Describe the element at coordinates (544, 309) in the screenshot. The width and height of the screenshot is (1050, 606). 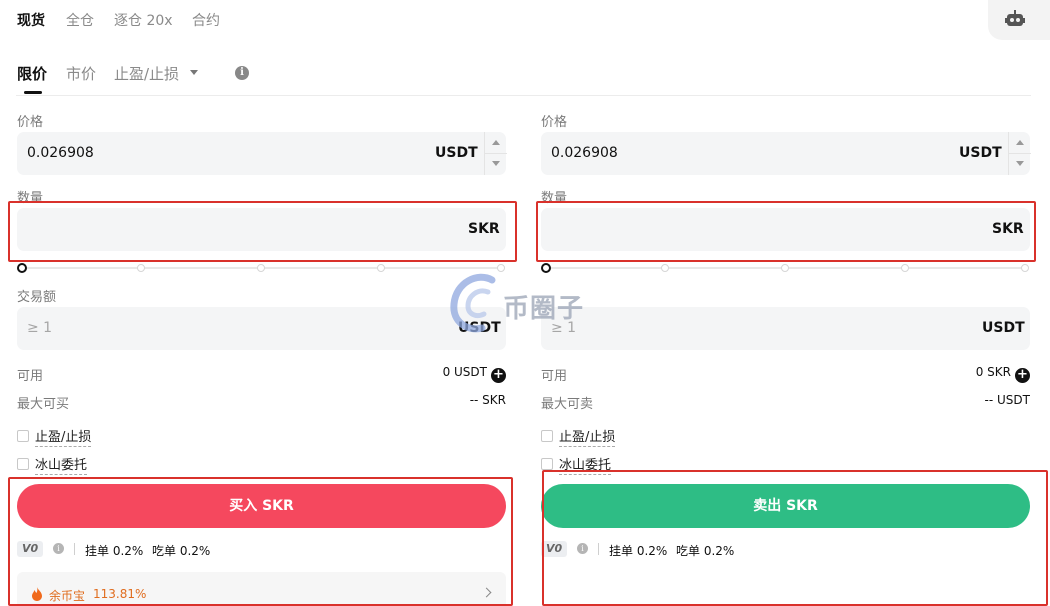
I see `watermark-text: 币圈子` at that location.